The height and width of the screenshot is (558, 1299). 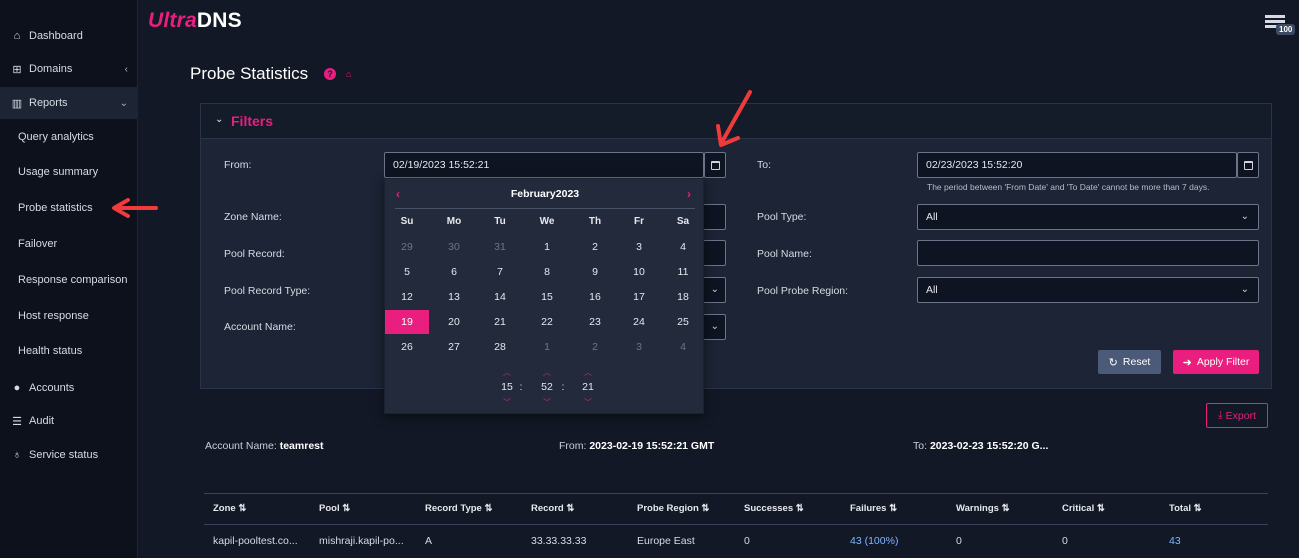 What do you see at coordinates (1248, 165) in the screenshot?
I see `to-calendar-button` at bounding box center [1248, 165].